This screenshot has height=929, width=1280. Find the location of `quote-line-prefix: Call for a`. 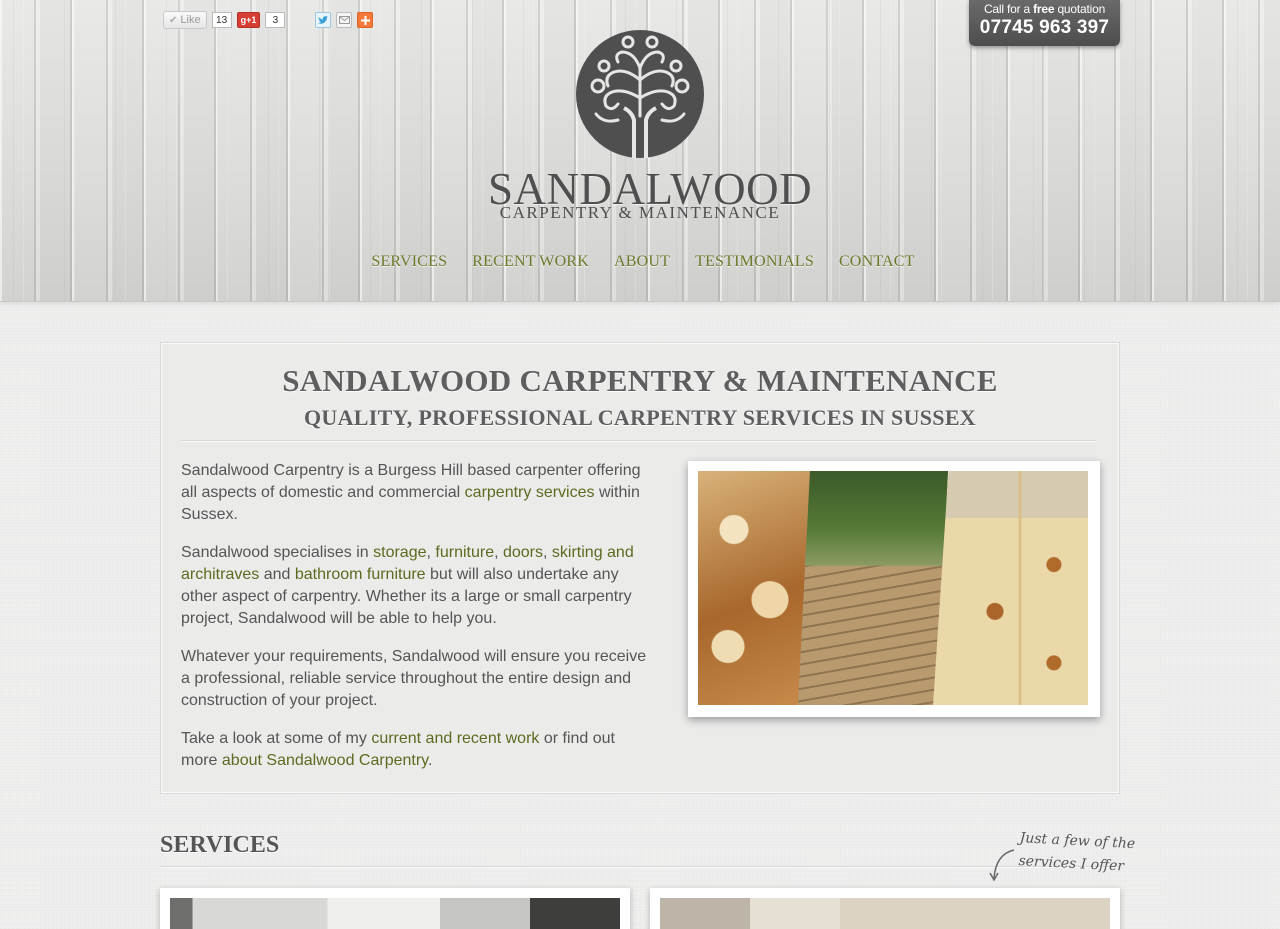

quote-line-prefix: Call for a is located at coordinates (1008, 9).